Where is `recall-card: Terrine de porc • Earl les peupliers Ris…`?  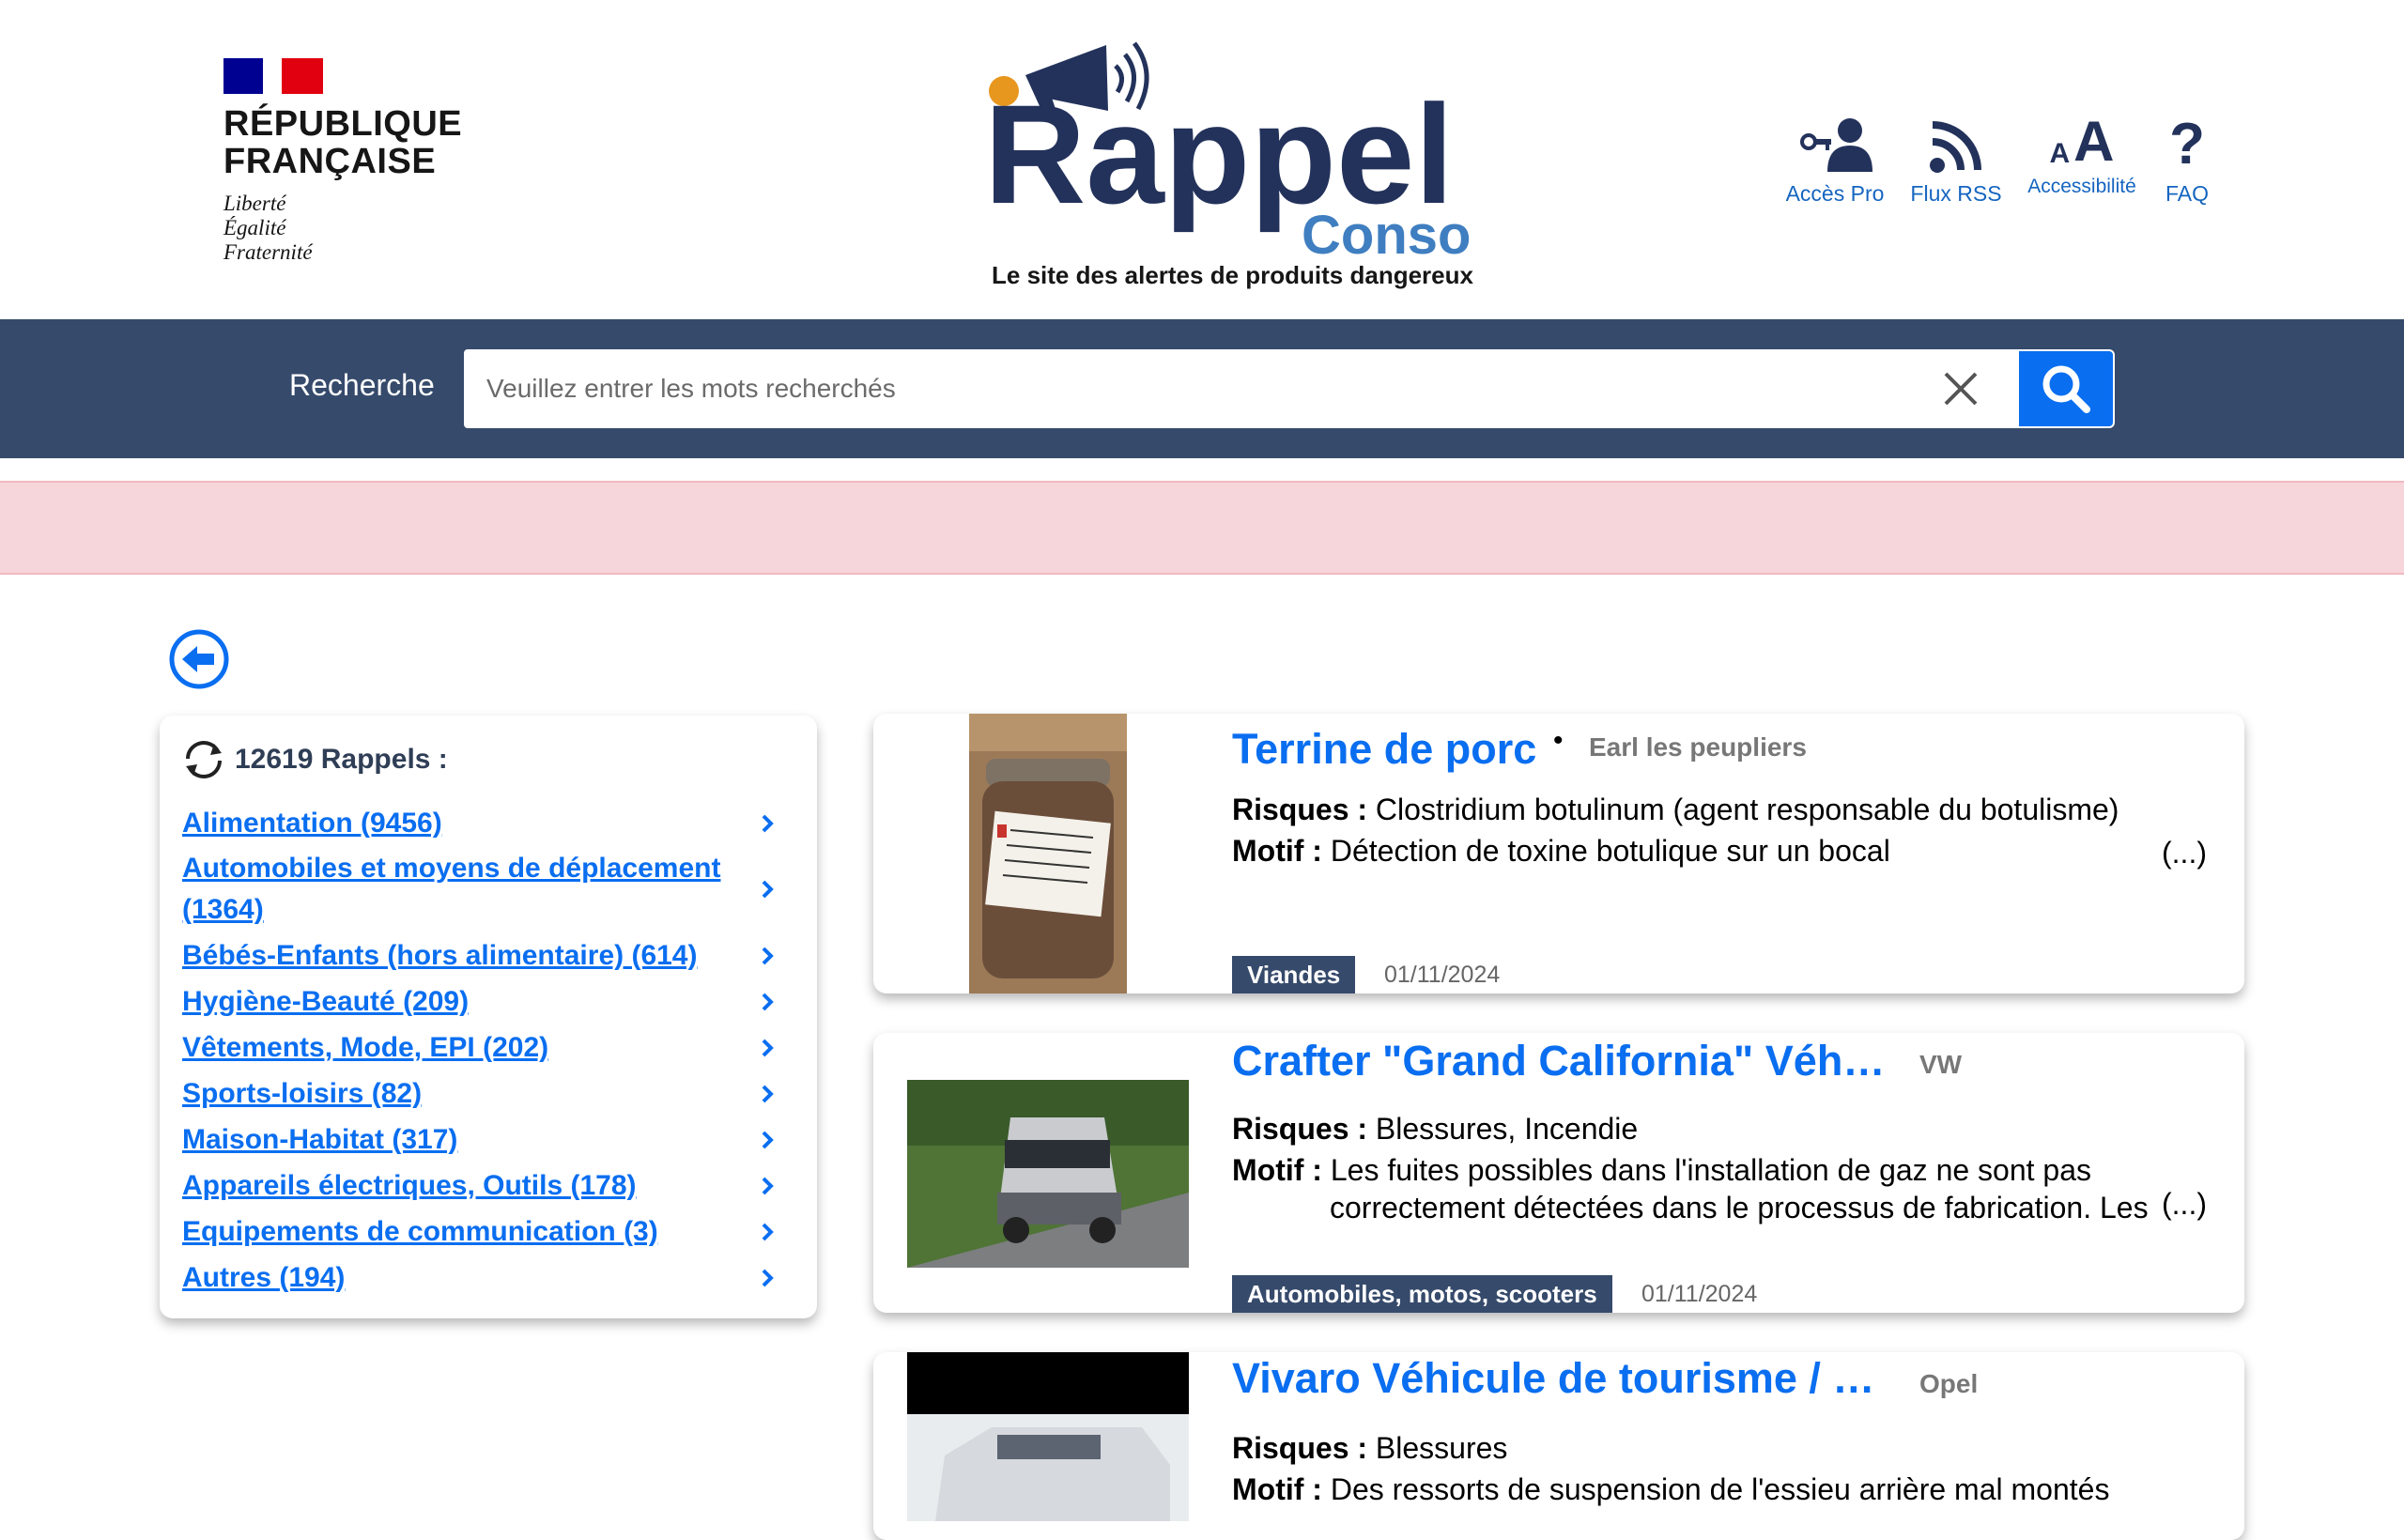 recall-card: Terrine de porc • Earl les peupliers Ris… is located at coordinates (1558, 853).